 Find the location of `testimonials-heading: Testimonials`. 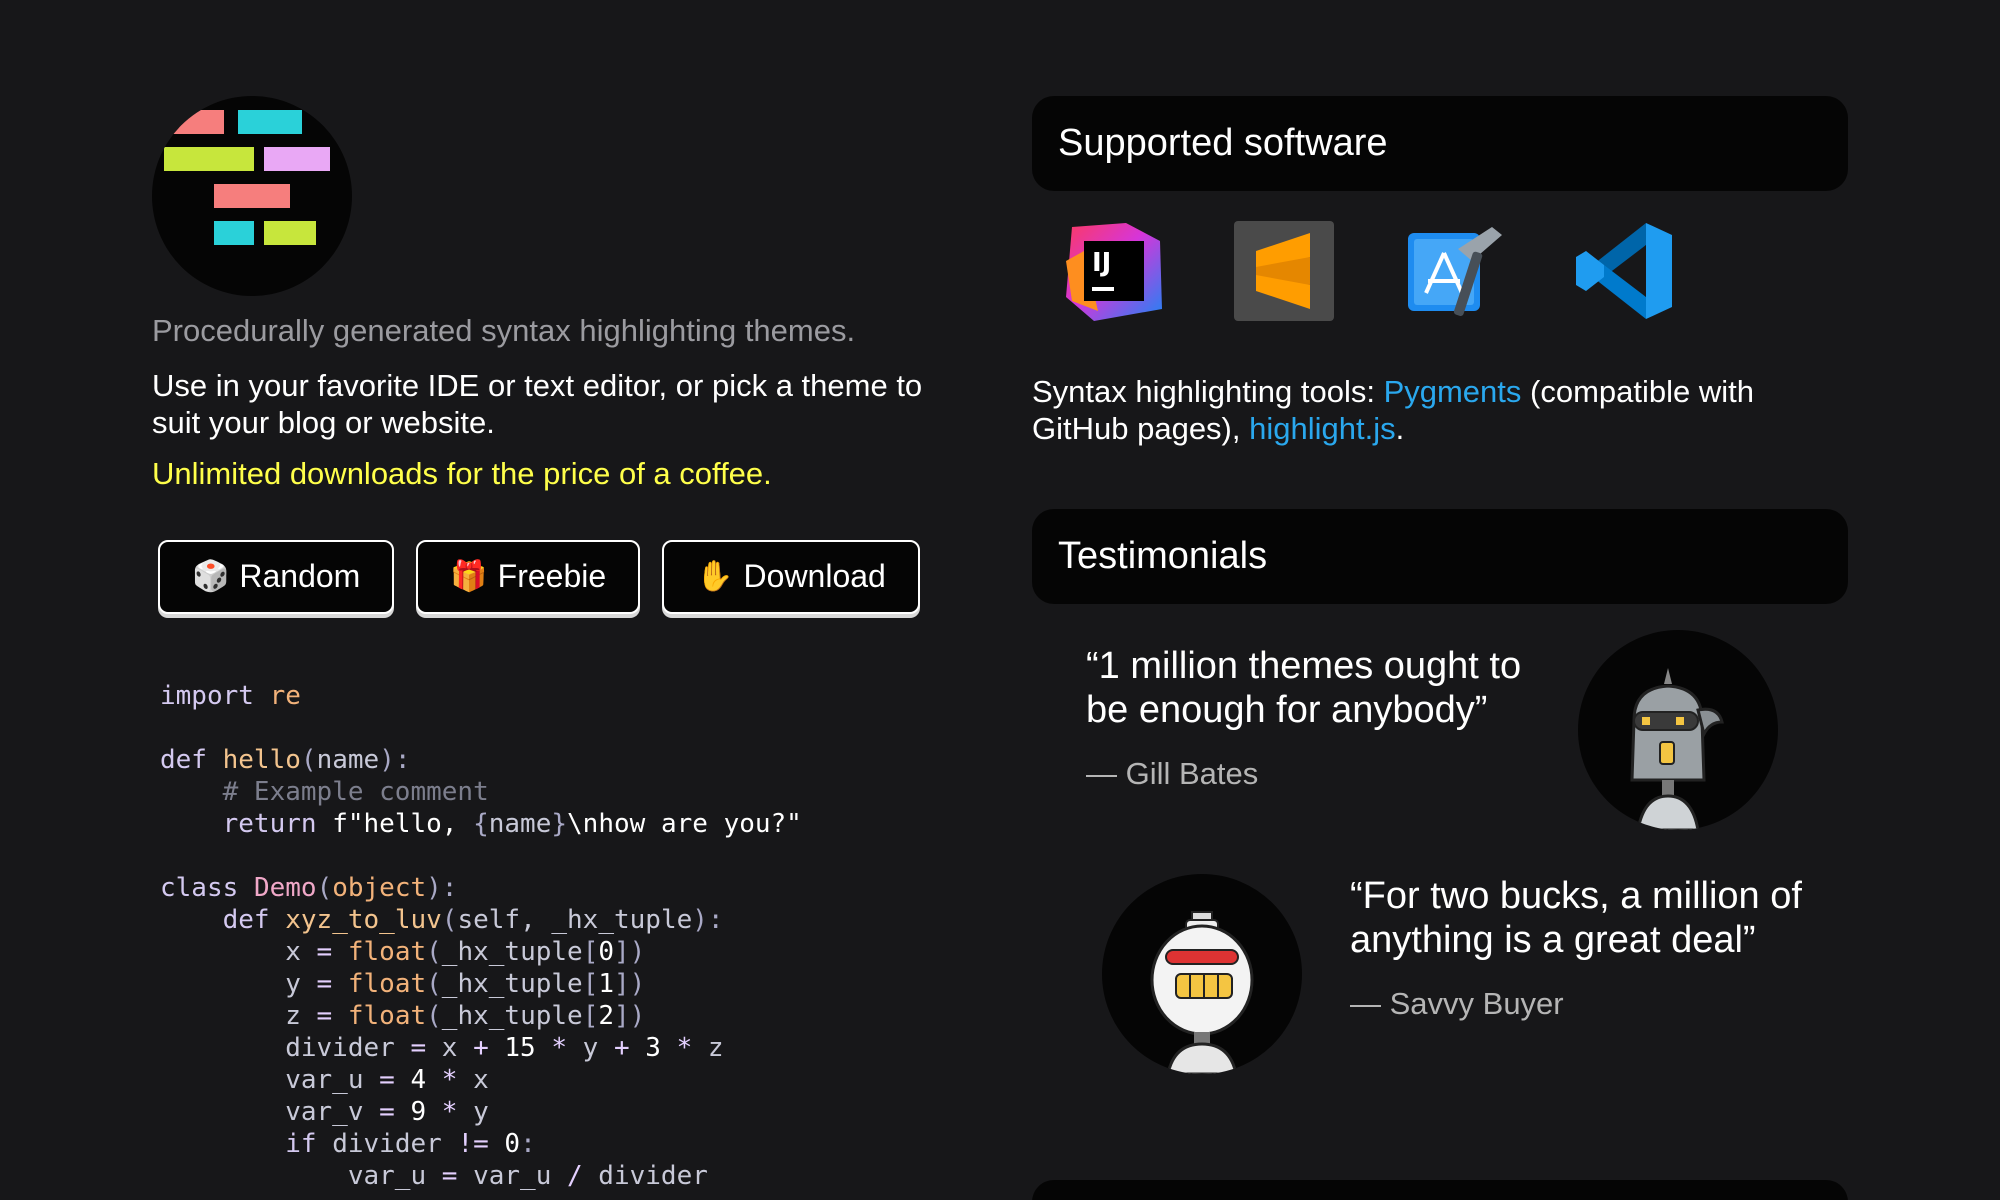

testimonials-heading: Testimonials is located at coordinates (1440, 556).